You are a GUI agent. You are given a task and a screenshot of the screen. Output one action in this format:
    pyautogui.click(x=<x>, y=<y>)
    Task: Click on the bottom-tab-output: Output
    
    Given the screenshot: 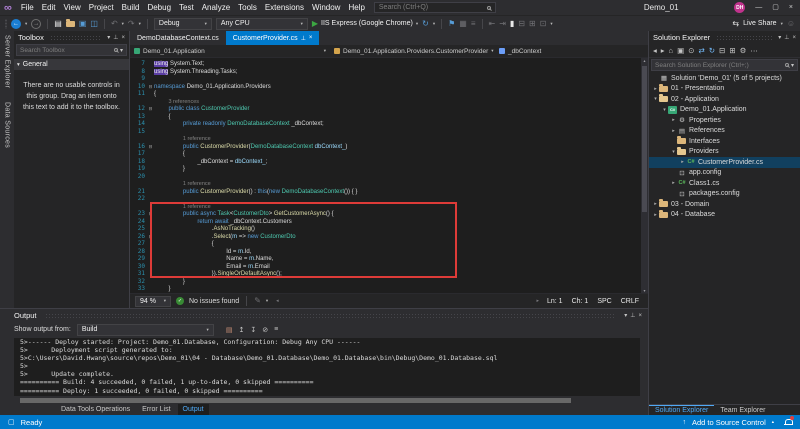 What is the action you would take?
    pyautogui.click(x=193, y=409)
    